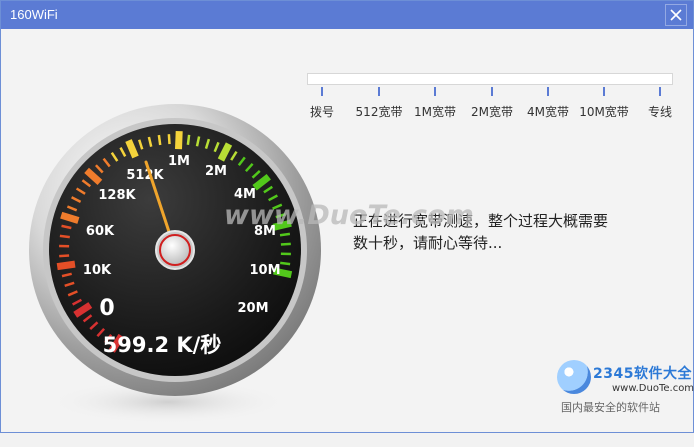 The width and height of the screenshot is (694, 447). Describe the element at coordinates (653, 388) in the screenshot. I see `watermark-logo-site: www.DuoTe.com` at that location.